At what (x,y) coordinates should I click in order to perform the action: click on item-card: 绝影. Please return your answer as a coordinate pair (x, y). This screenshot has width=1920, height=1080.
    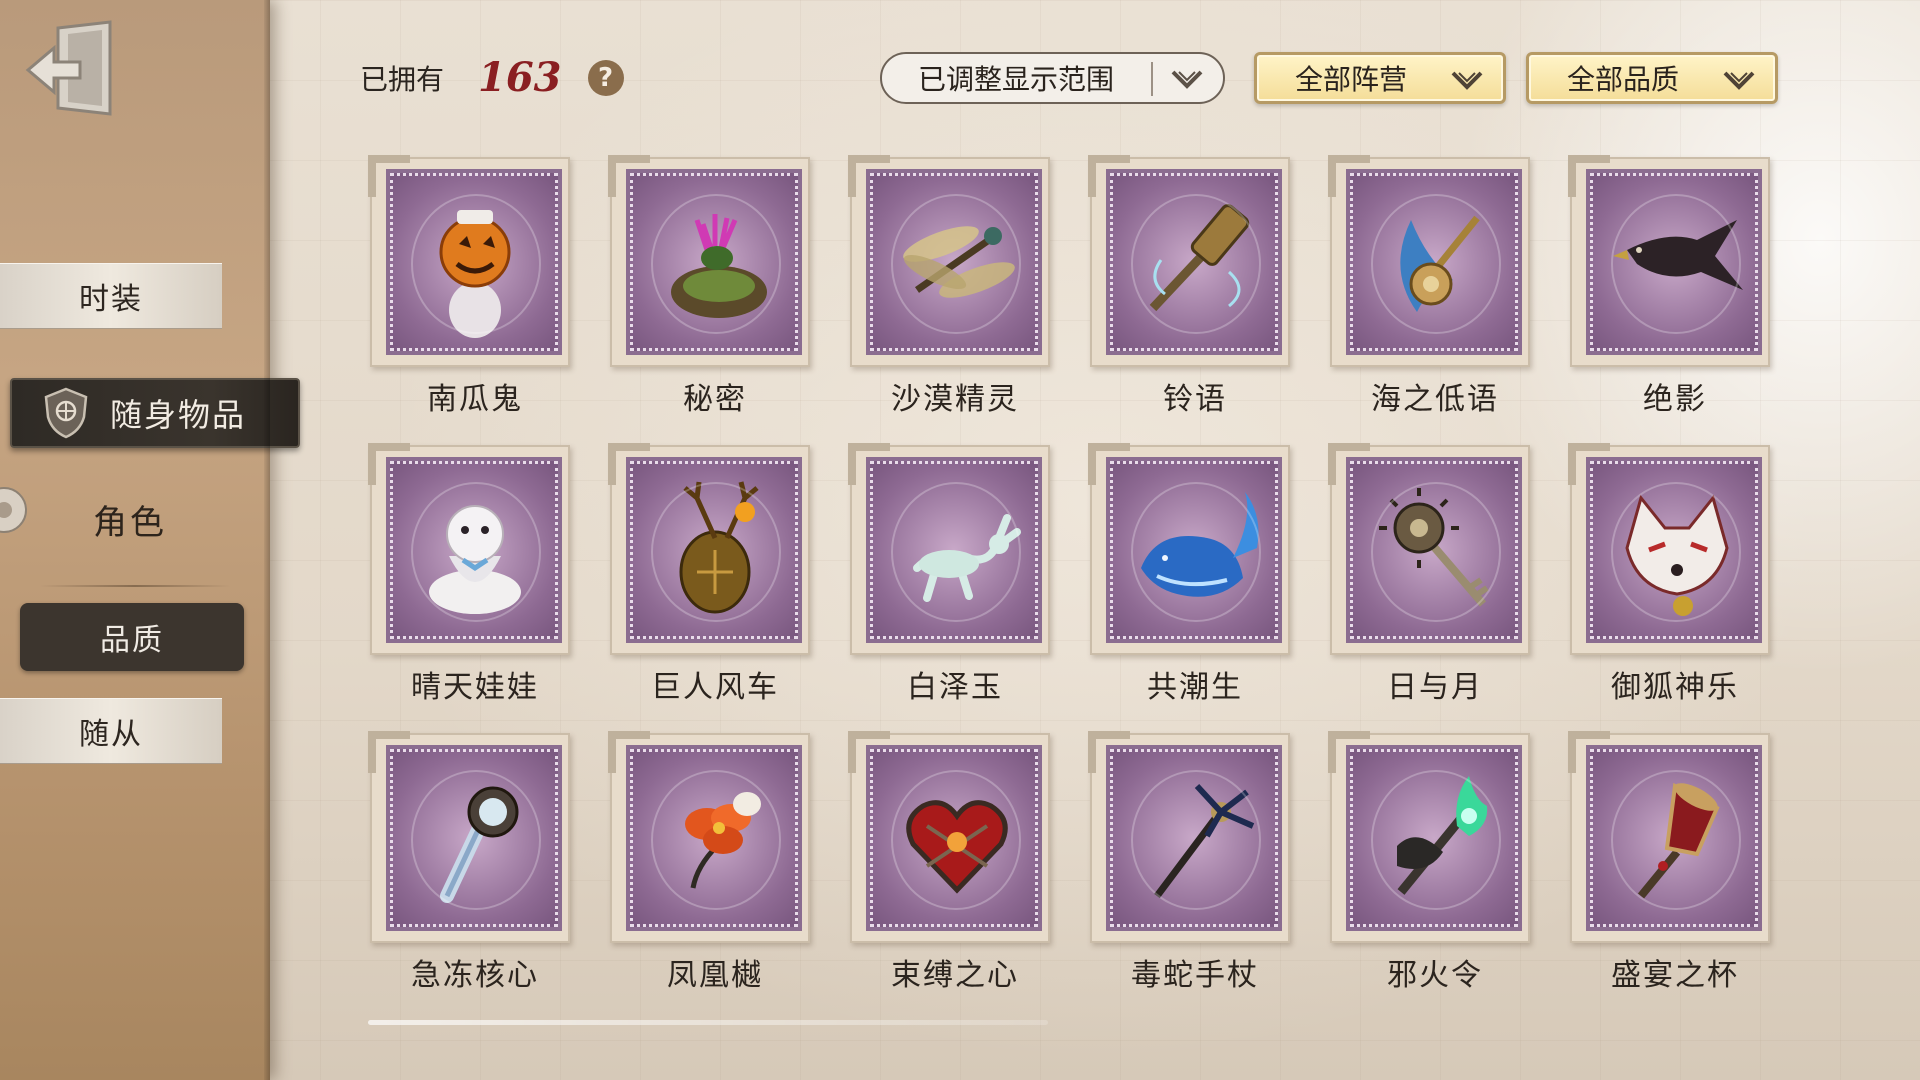
    Looking at the image, I should click on (1665, 288).